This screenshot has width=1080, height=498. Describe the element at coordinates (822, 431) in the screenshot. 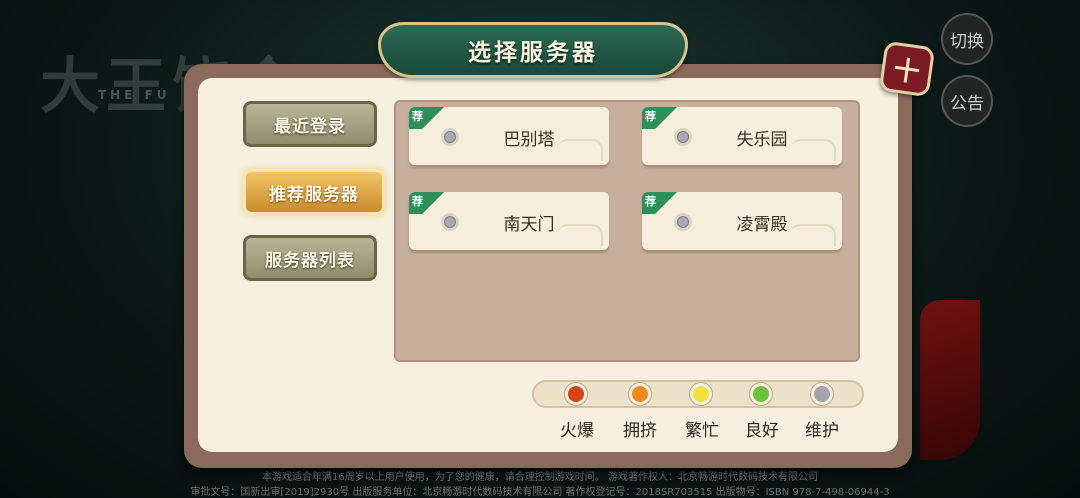

I see `legend-label-maintenance: 维护` at that location.